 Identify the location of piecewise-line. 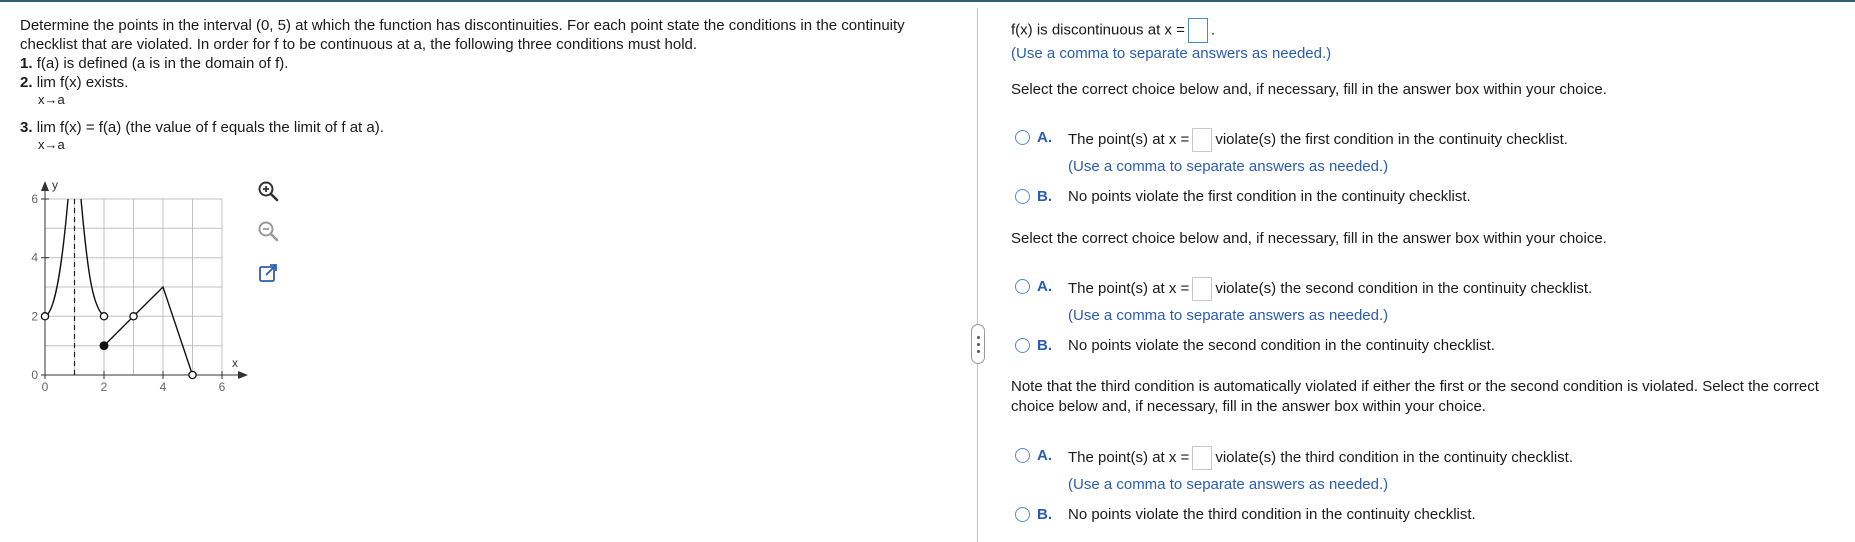
(148, 330).